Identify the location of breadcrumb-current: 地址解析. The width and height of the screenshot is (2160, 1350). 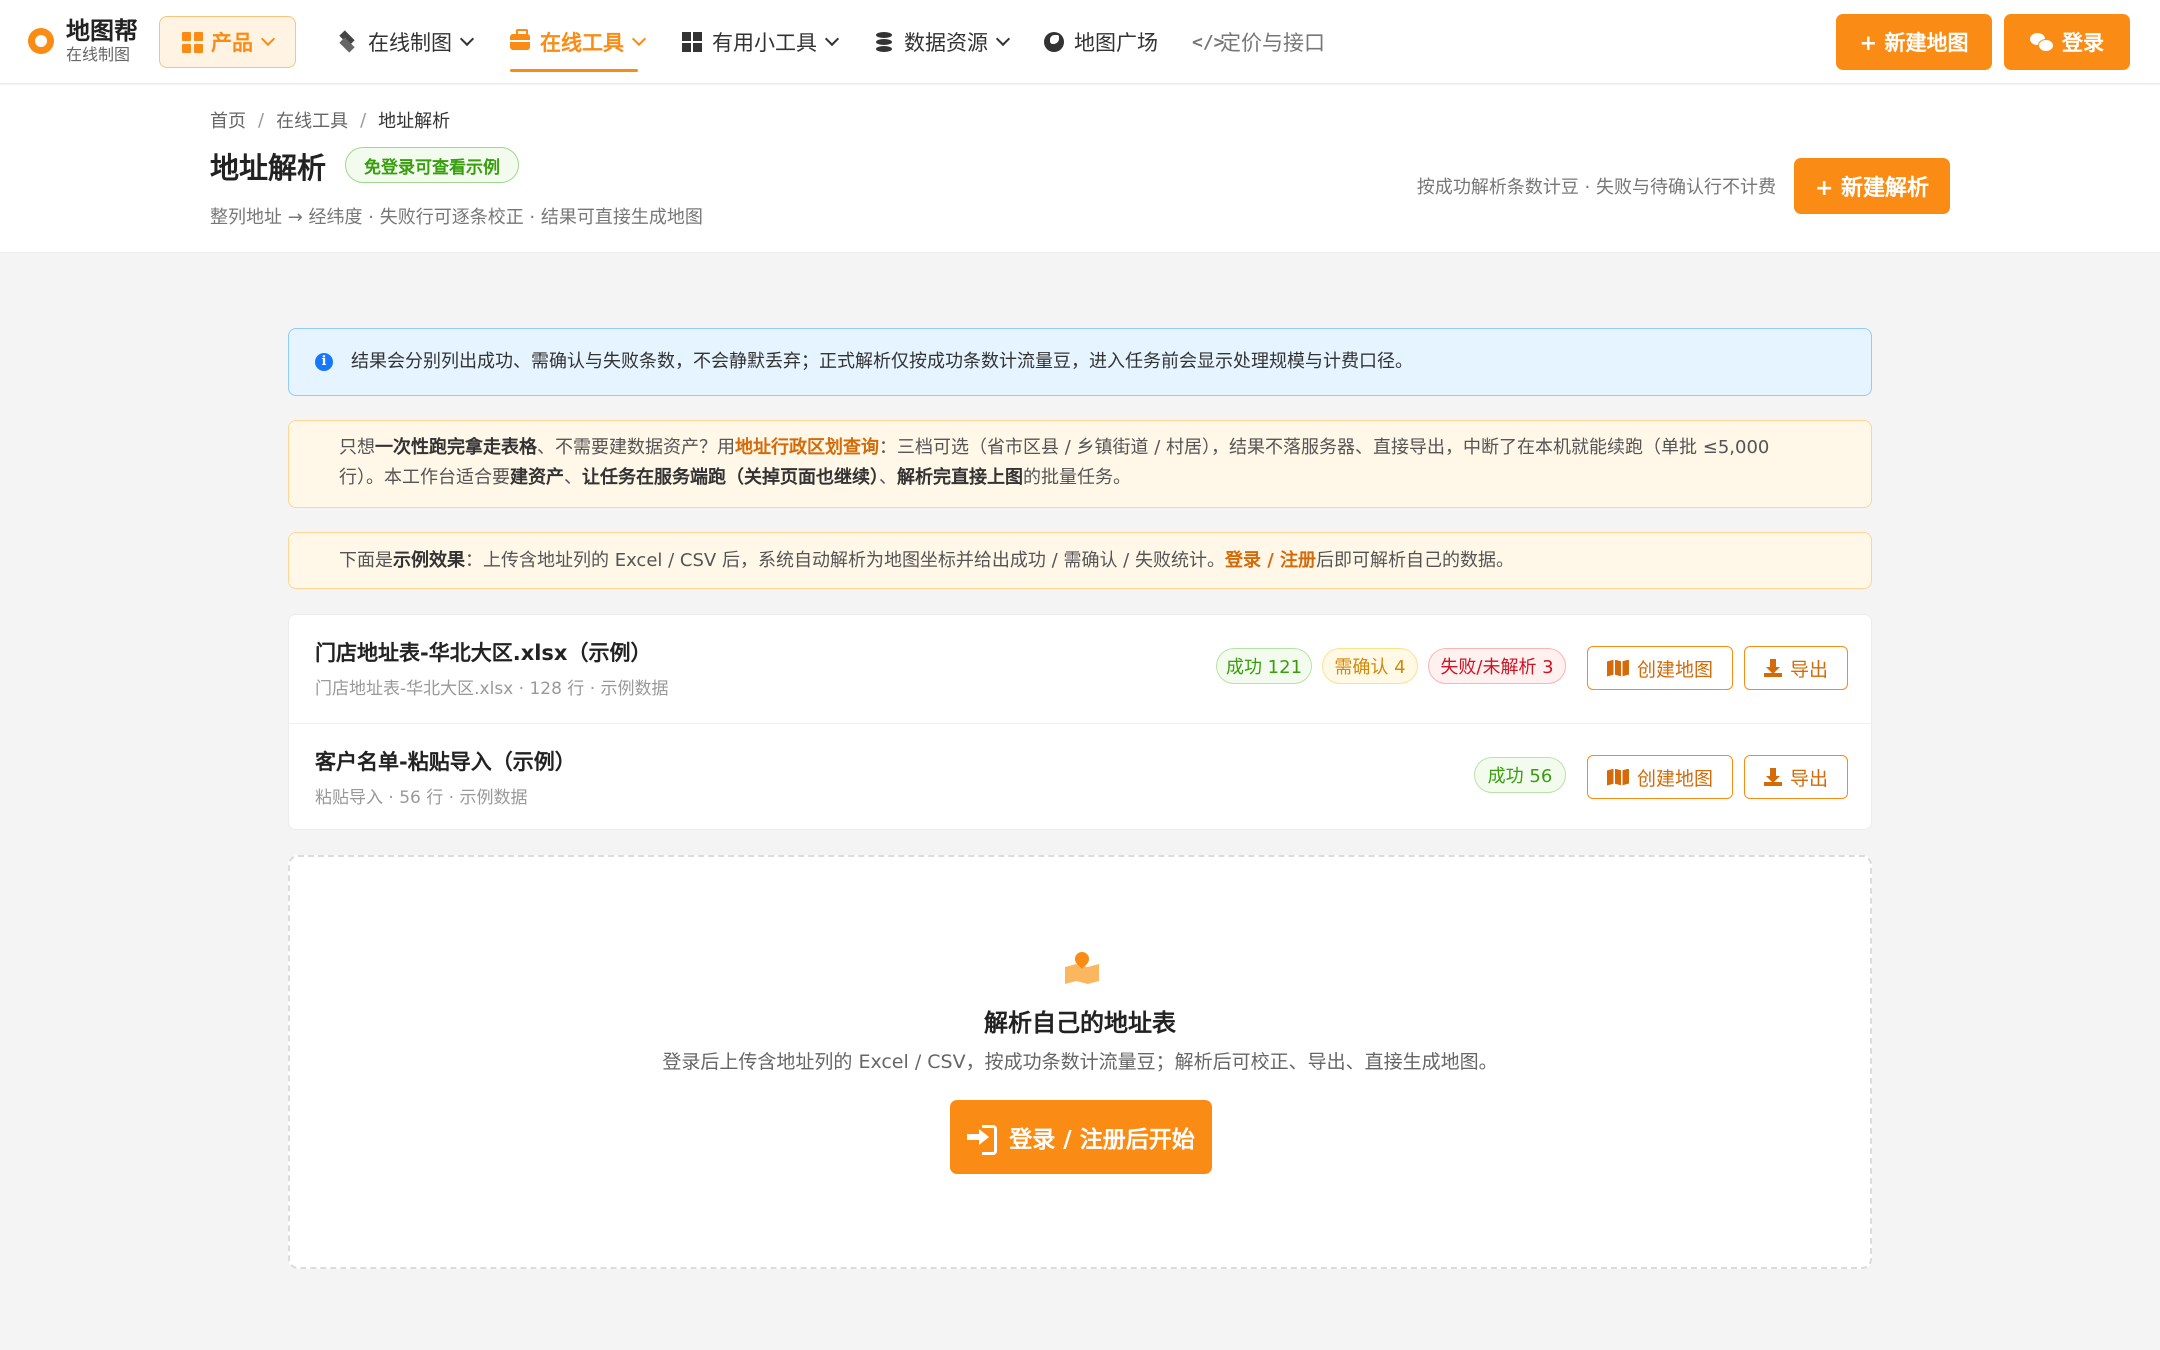
(414, 121).